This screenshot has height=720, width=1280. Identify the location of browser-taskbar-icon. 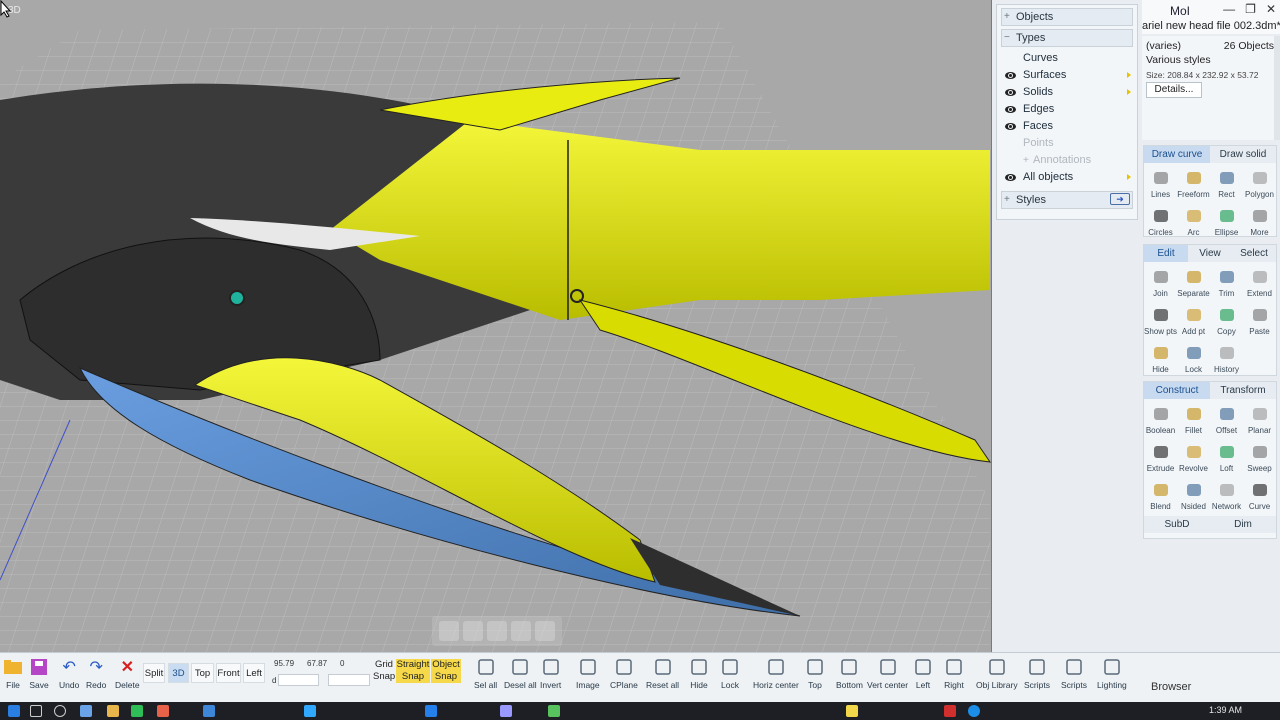
(974, 711).